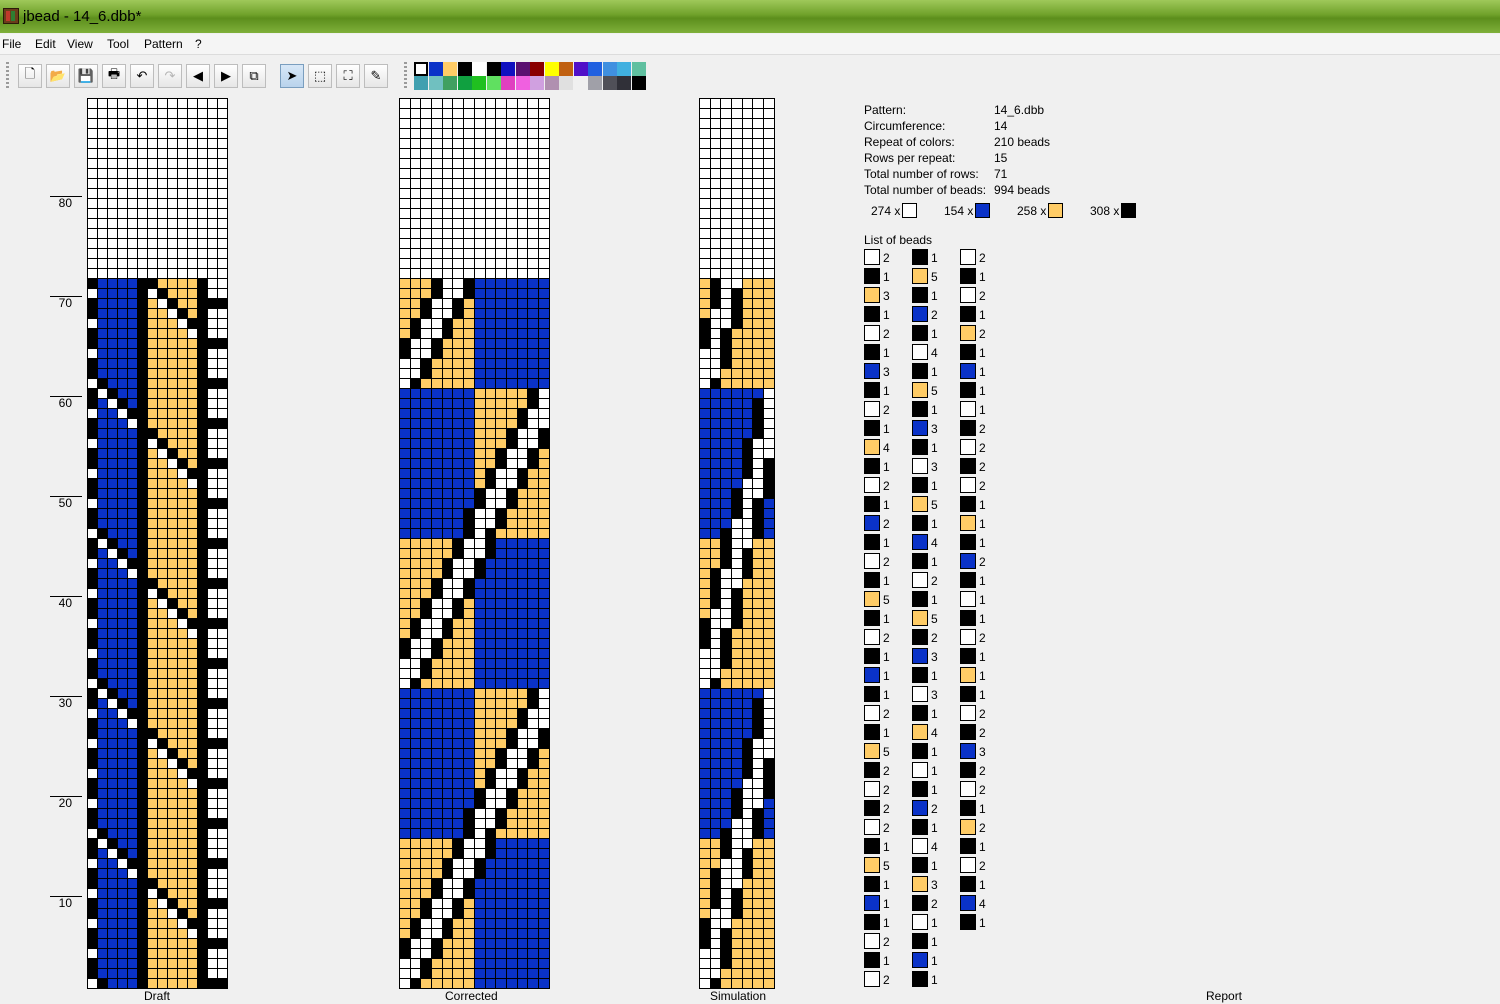 This screenshot has height=1004, width=1500. Describe the element at coordinates (226, 76) in the screenshot. I see `arrange-right-button: ▶` at that location.